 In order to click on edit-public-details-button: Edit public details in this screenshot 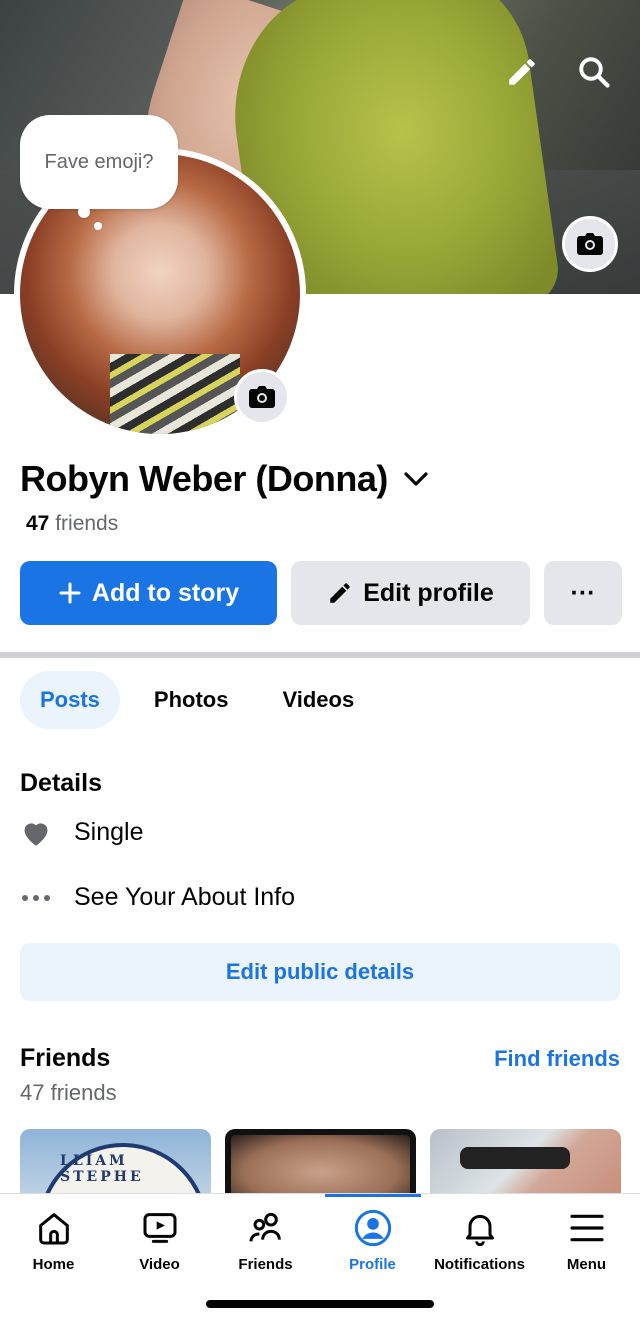, I will do `click(320, 972)`.